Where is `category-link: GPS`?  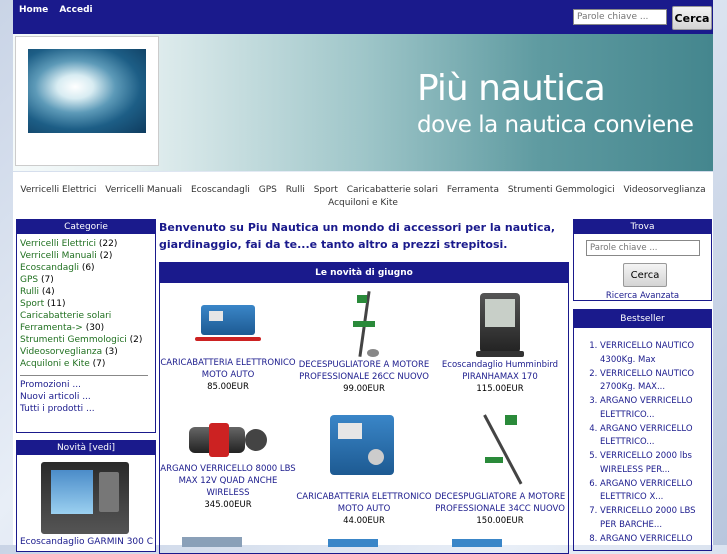
category-link: GPS is located at coordinates (29, 280).